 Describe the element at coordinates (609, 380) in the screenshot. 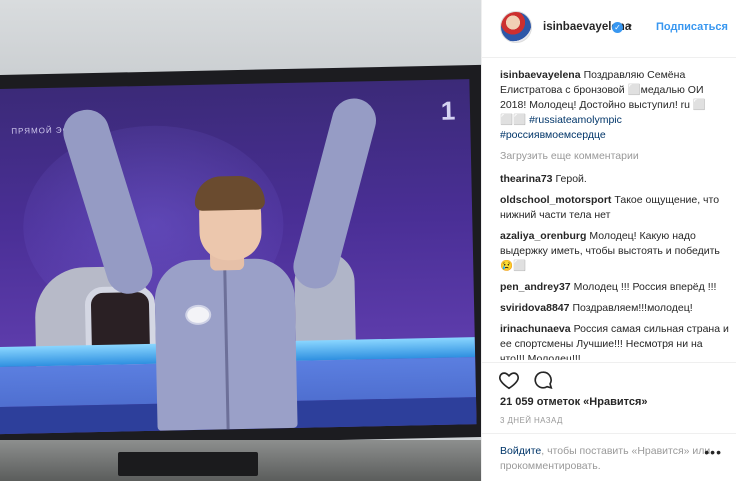

I see `post-actions-bar` at that location.